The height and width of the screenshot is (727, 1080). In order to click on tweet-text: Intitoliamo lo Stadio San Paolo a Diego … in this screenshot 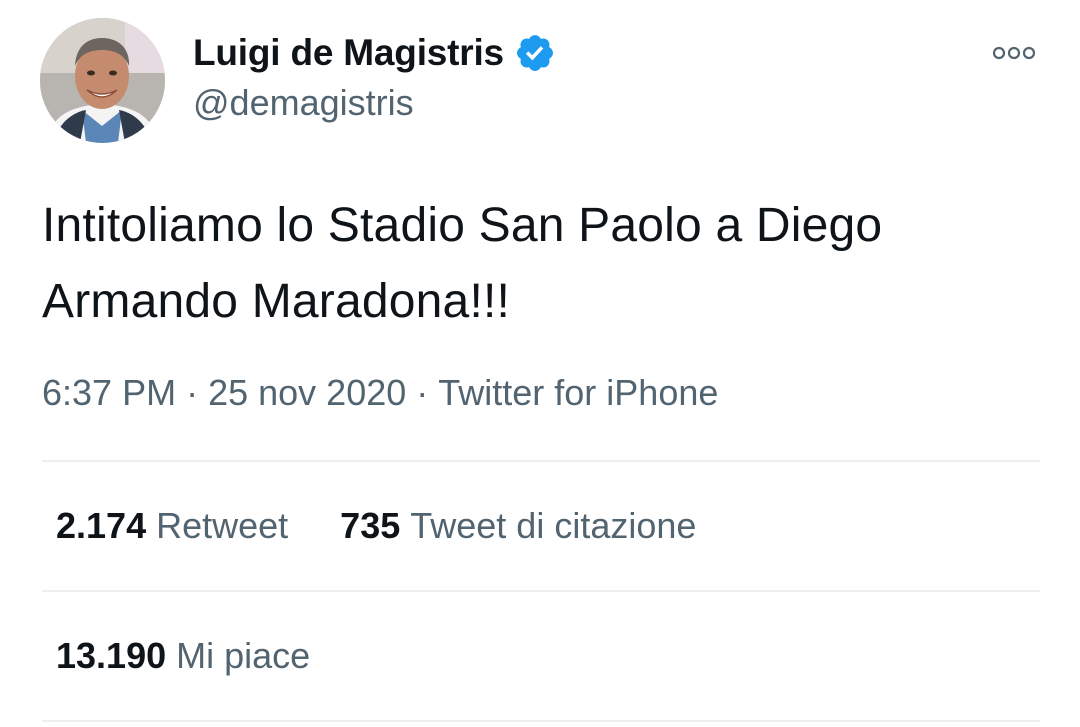, I will do `click(462, 263)`.